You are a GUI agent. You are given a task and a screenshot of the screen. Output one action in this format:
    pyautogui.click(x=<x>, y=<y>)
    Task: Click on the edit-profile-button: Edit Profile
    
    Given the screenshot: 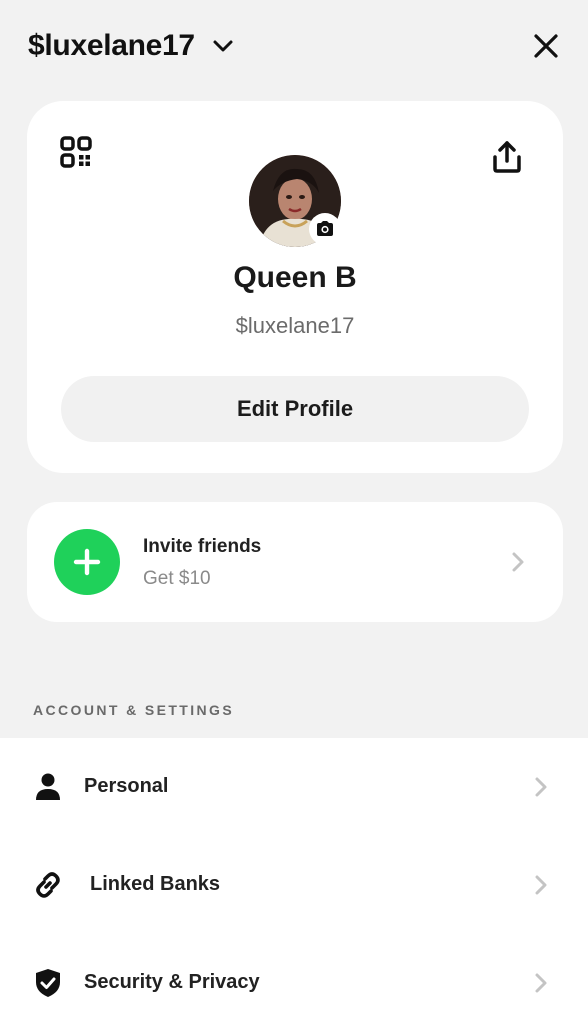 What is the action you would take?
    pyautogui.click(x=295, y=409)
    